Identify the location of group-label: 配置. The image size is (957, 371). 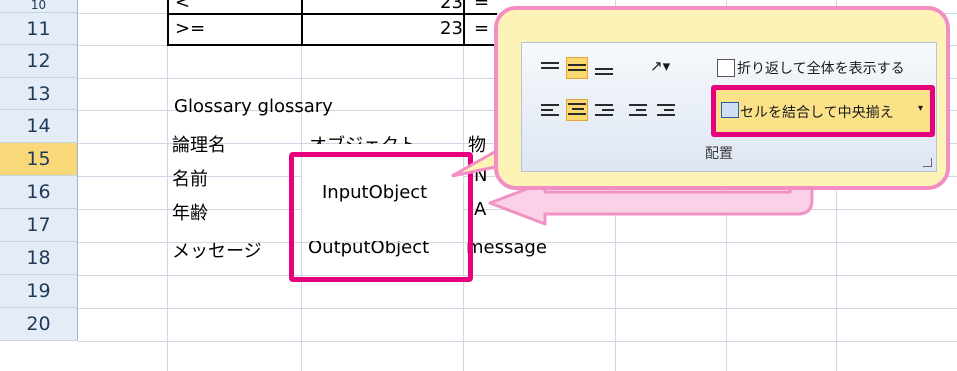
(719, 154).